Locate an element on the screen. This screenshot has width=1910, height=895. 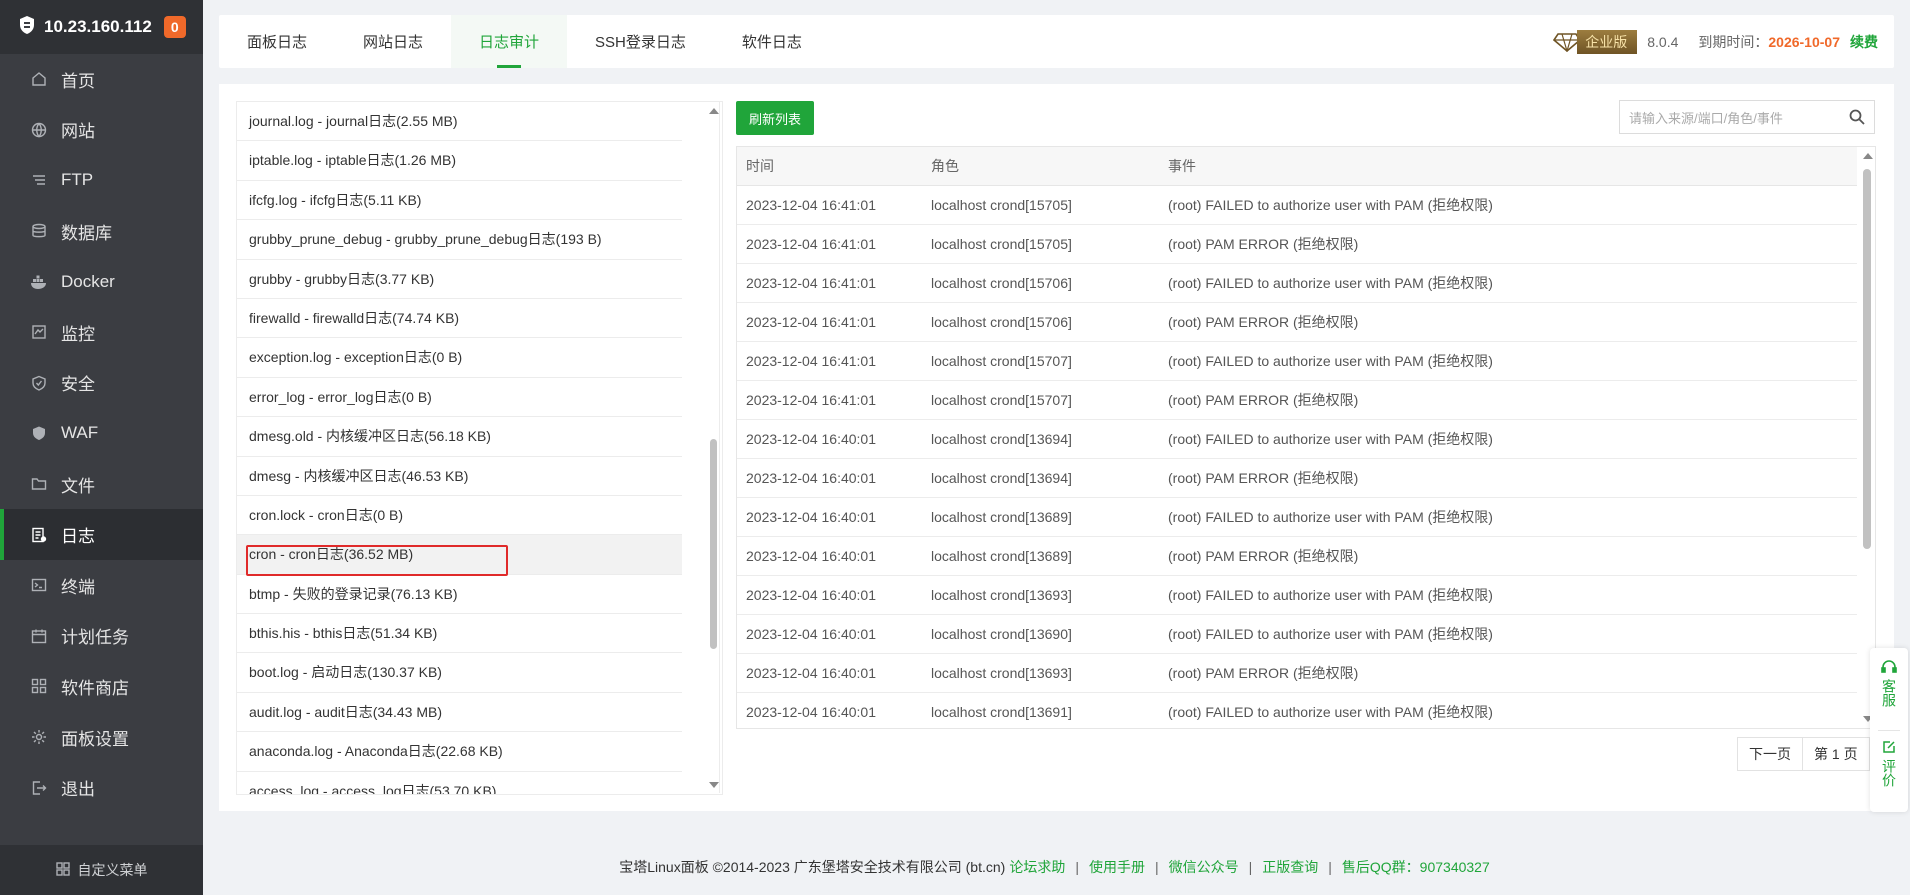
server-ip: 10.23.160.112 is located at coordinates (98, 27).